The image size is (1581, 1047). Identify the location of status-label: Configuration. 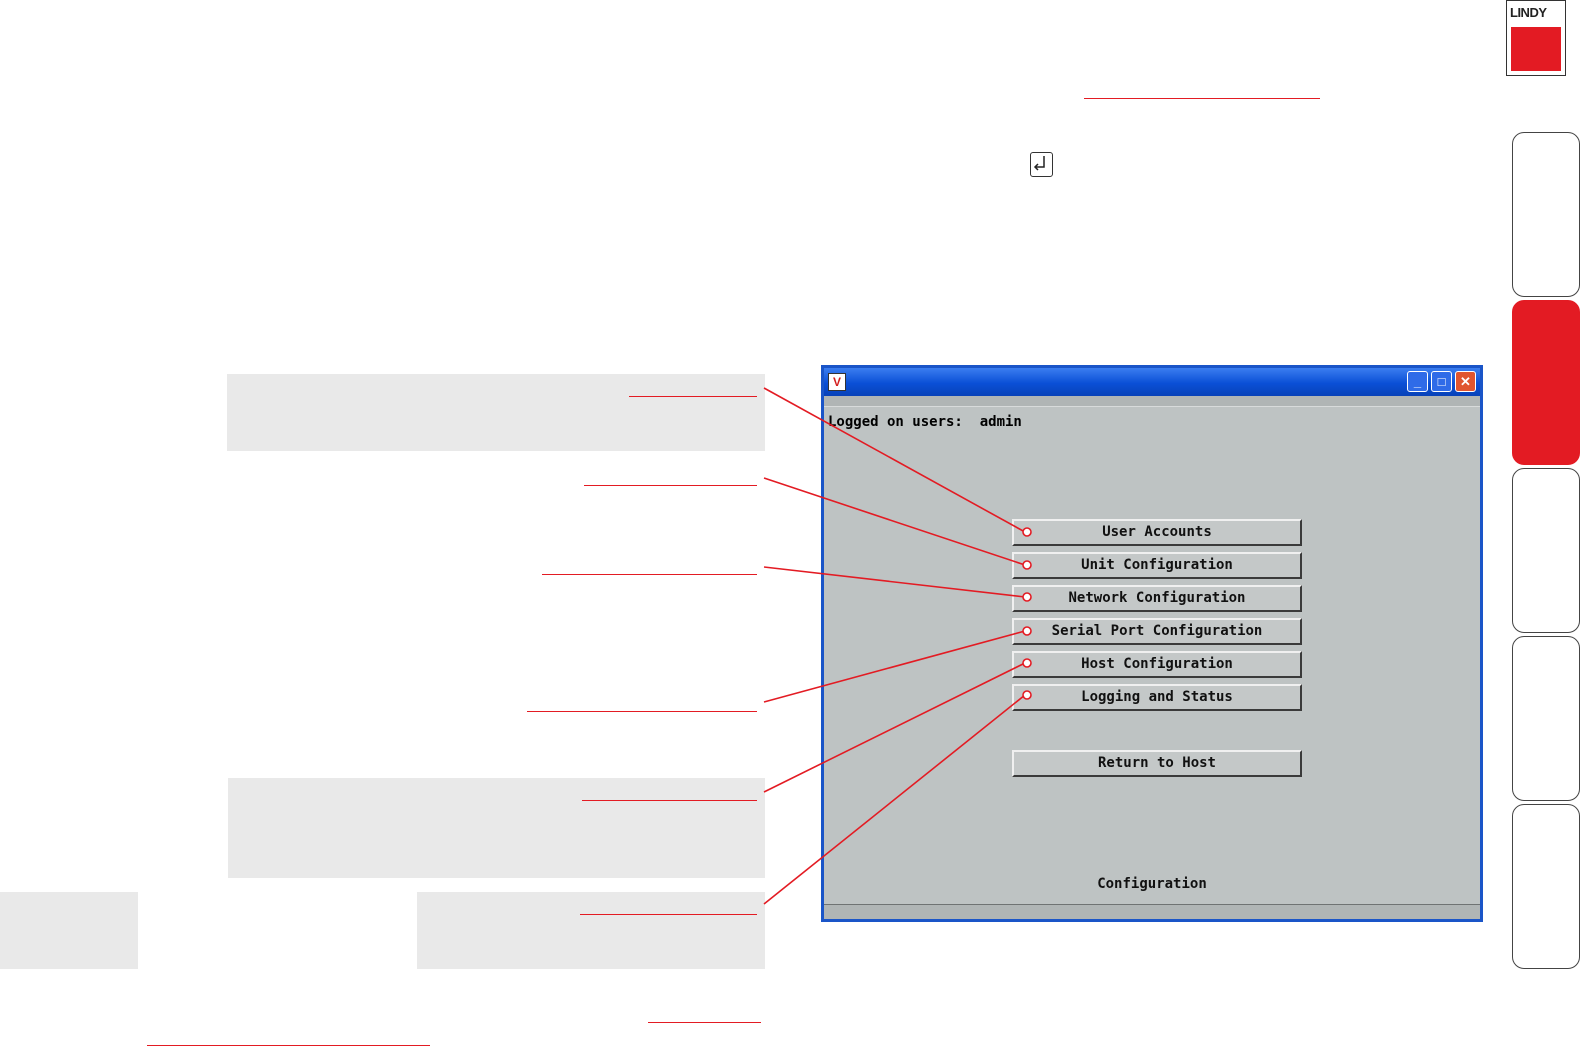
(1152, 884).